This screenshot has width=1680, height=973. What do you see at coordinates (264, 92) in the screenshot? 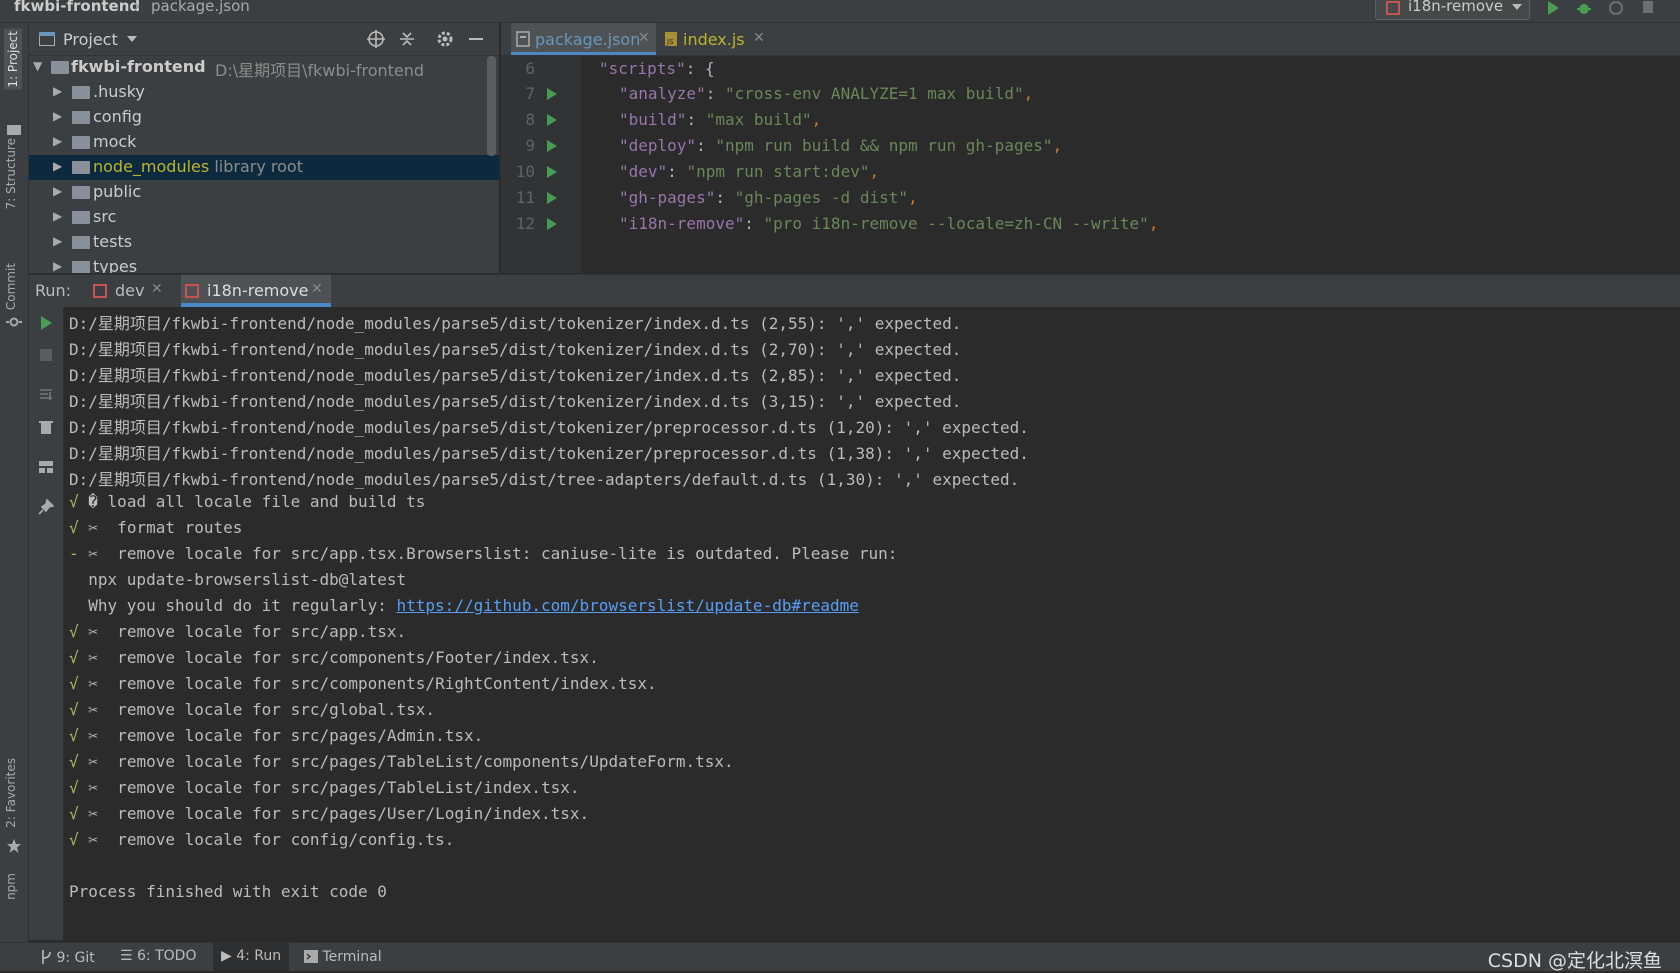
I see `tree-item-husky: ▶ .husky` at bounding box center [264, 92].